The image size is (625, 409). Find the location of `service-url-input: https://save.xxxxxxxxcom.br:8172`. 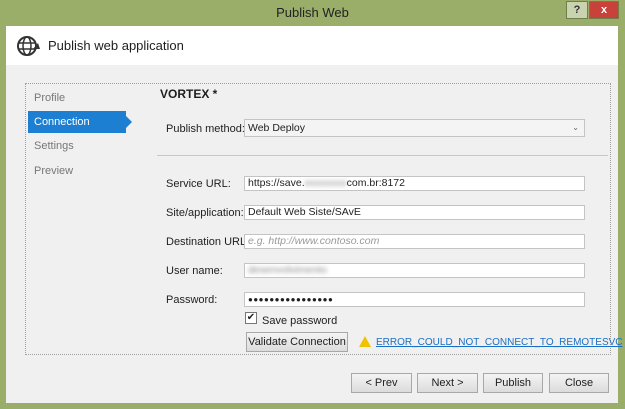

service-url-input: https://save.xxxxxxxxcom.br:8172 is located at coordinates (414, 183).